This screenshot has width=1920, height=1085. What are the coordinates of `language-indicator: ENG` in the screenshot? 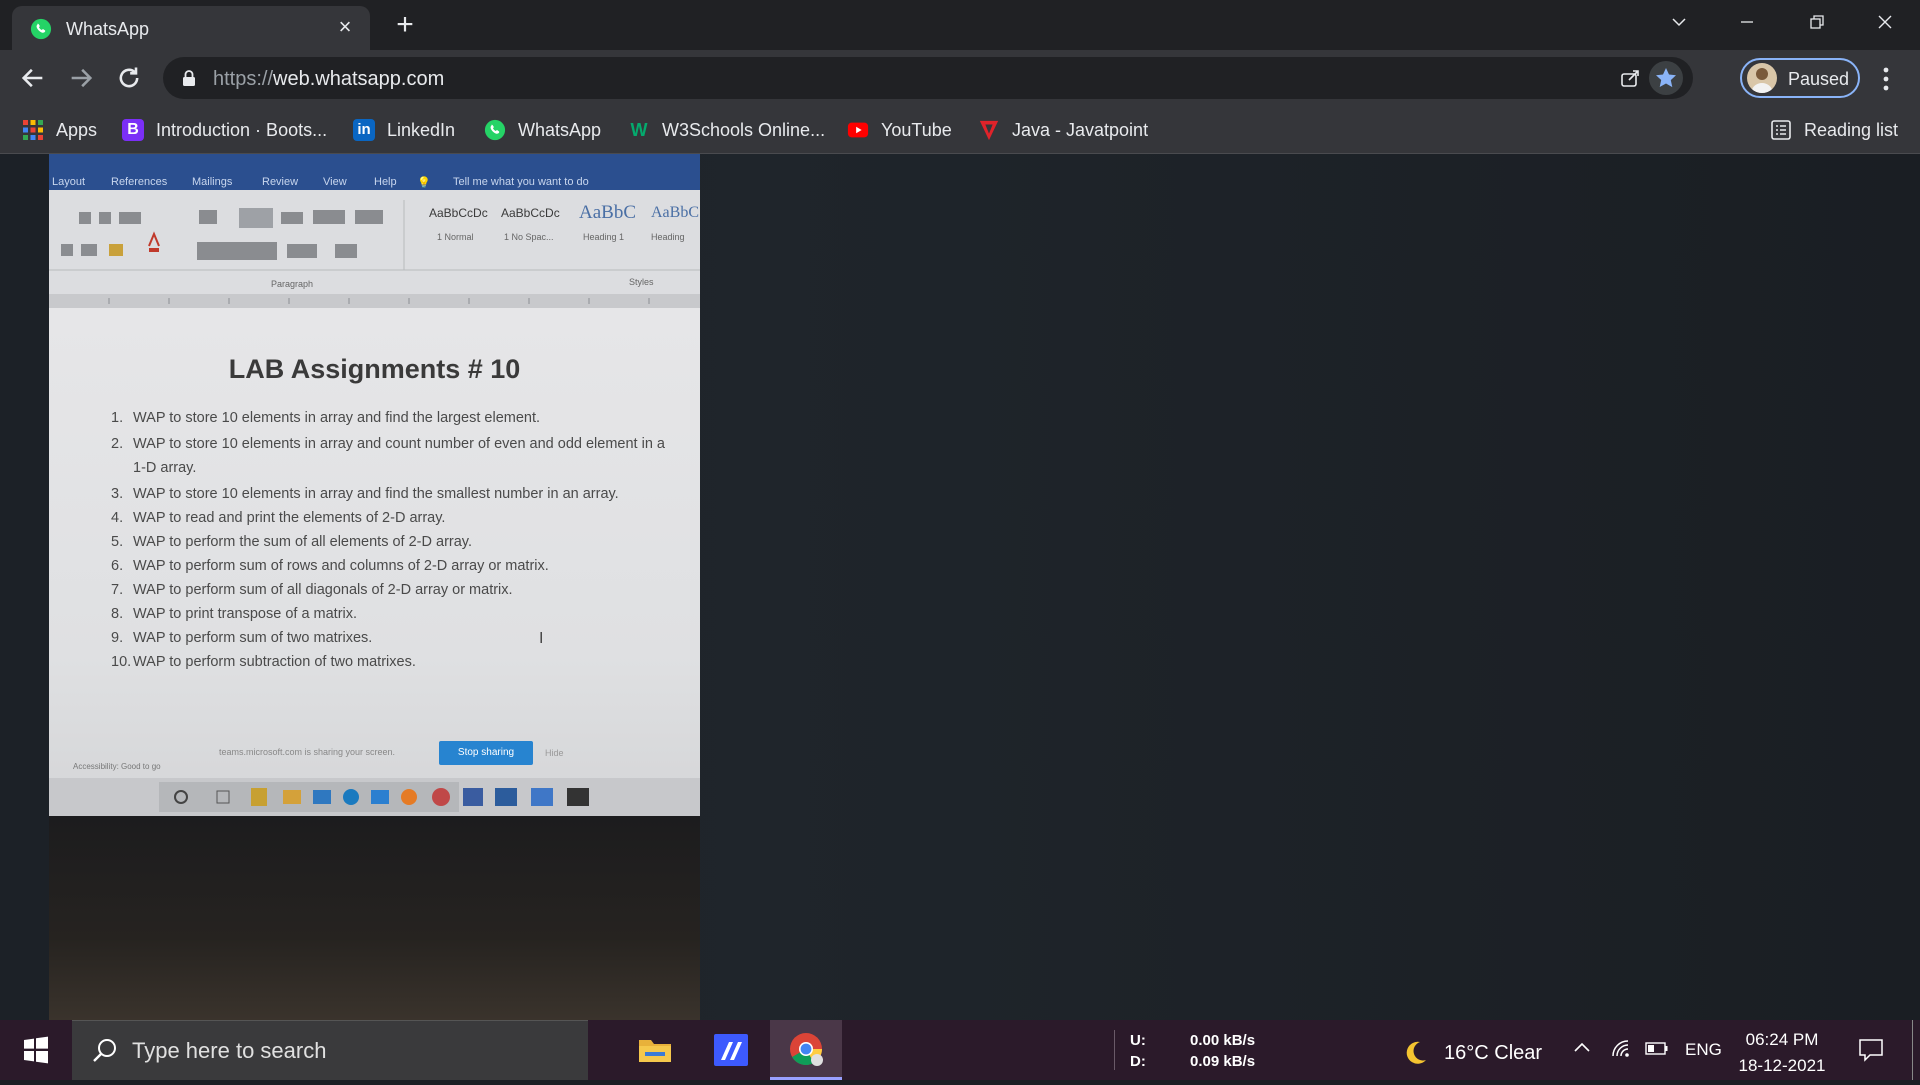 It's located at (1703, 1050).